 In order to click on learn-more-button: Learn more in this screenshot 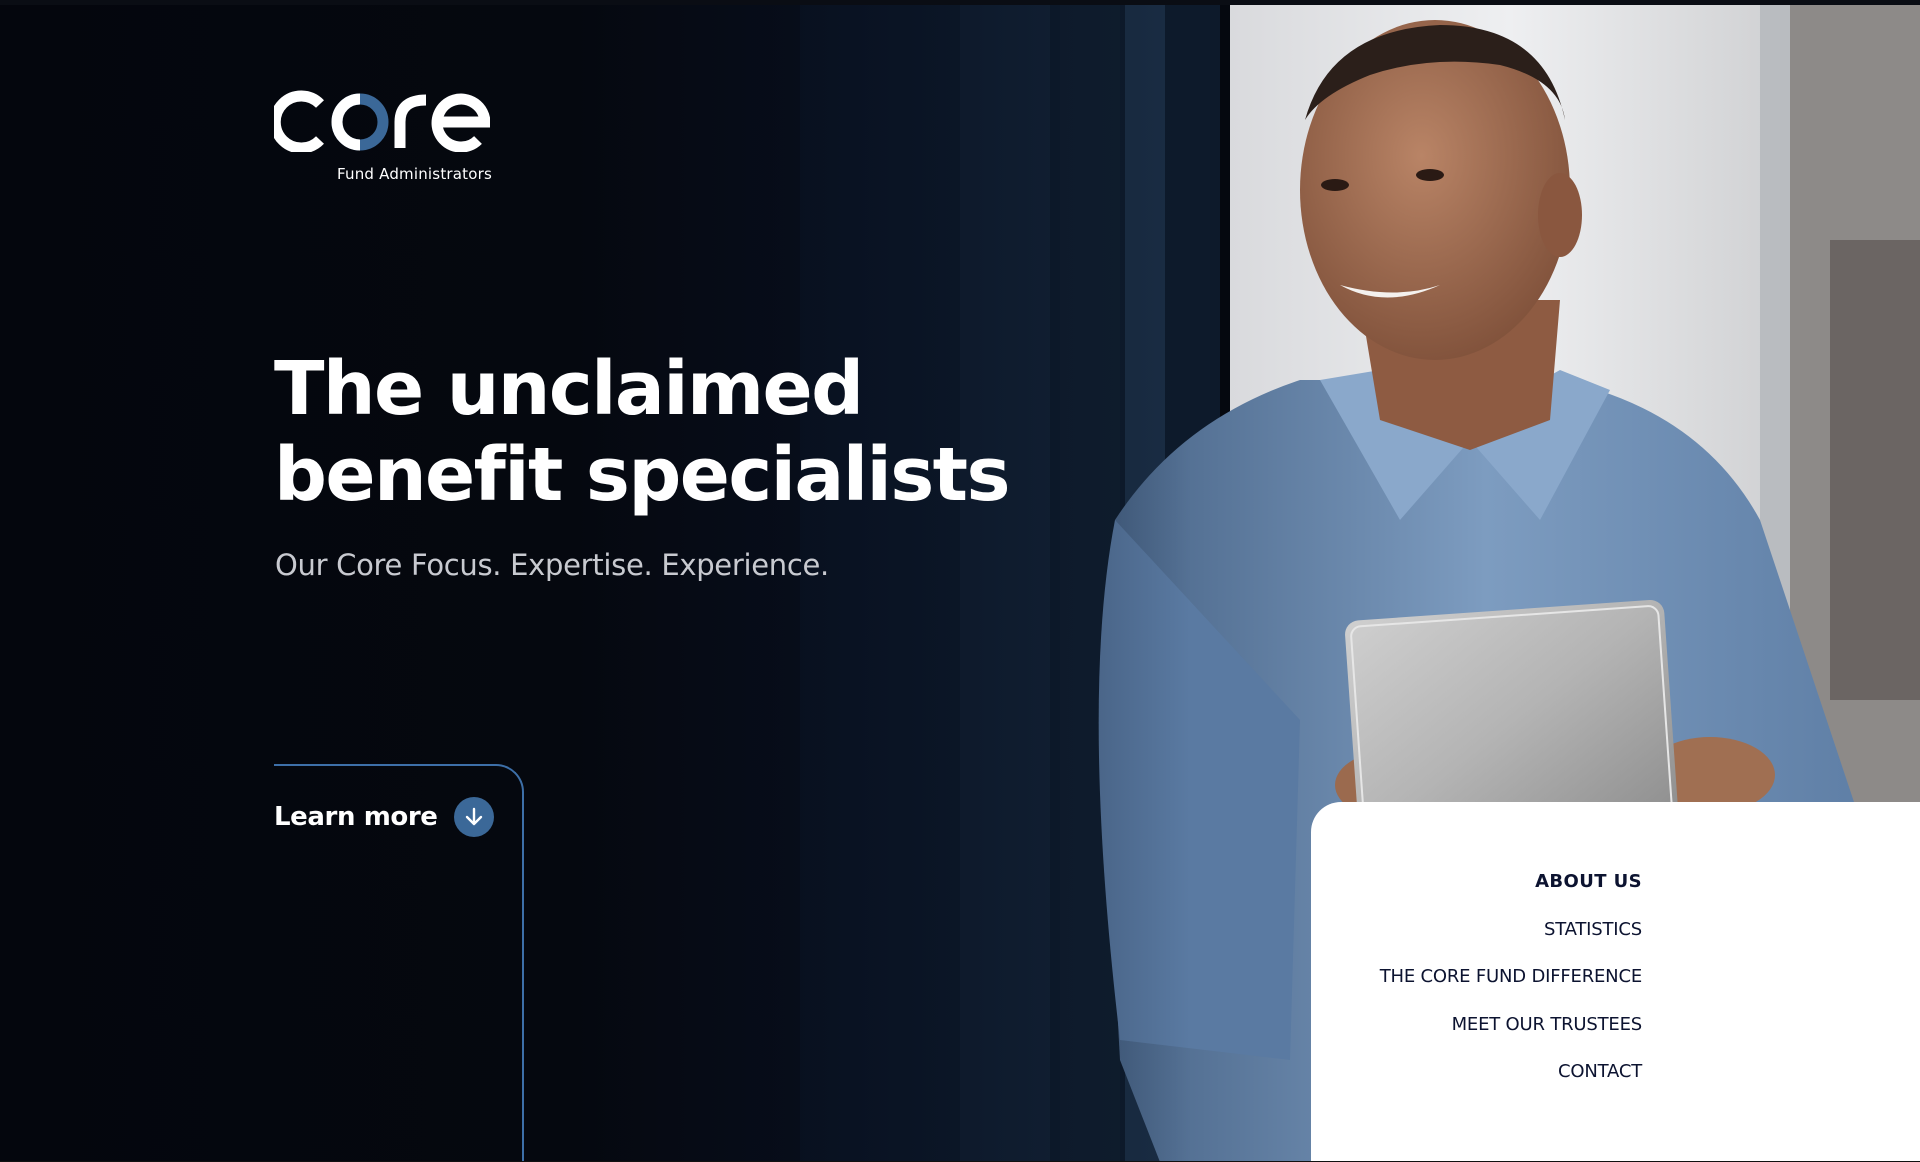, I will do `click(384, 817)`.